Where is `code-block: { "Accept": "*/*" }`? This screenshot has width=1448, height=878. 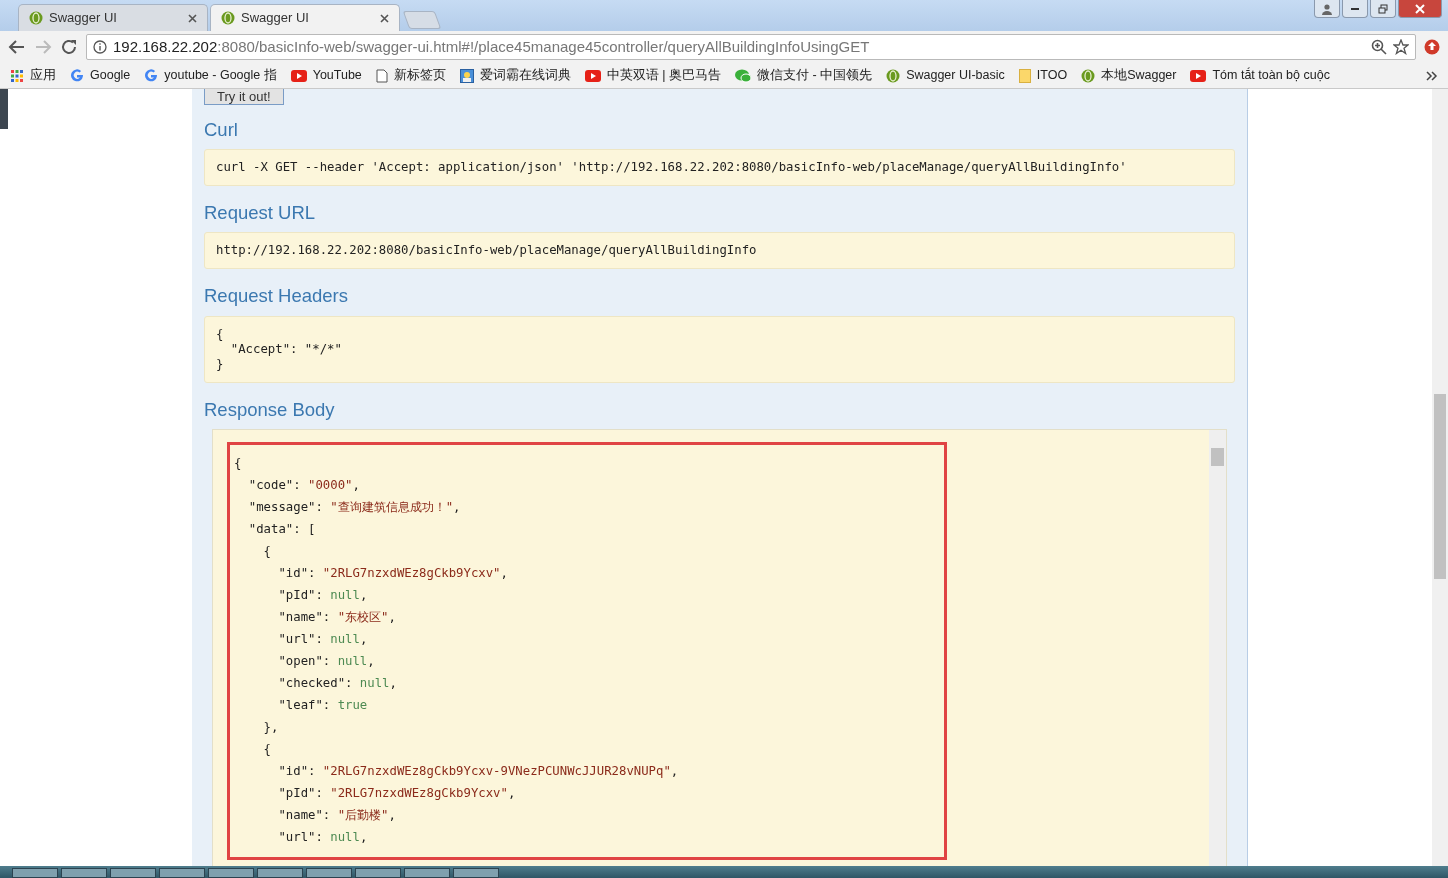 code-block: { "Accept": "*/*" } is located at coordinates (719, 349).